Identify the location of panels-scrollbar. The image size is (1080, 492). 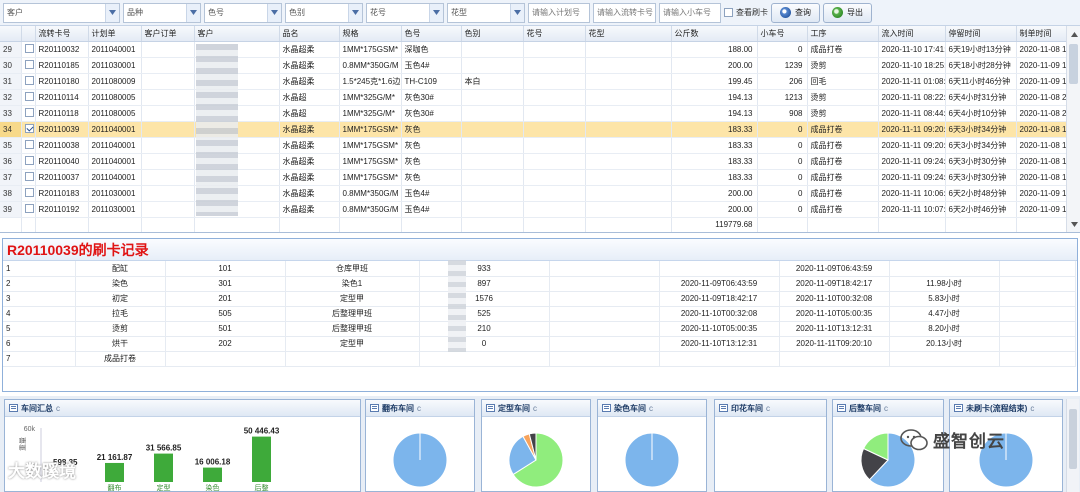
(1072, 445).